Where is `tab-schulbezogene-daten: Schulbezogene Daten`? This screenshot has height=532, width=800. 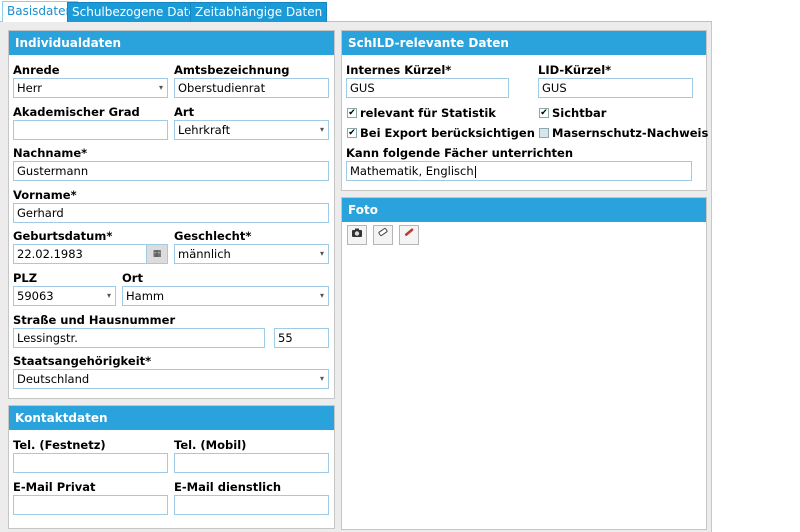 tab-schulbezogene-daten: Schulbezogene Daten is located at coordinates (138, 12).